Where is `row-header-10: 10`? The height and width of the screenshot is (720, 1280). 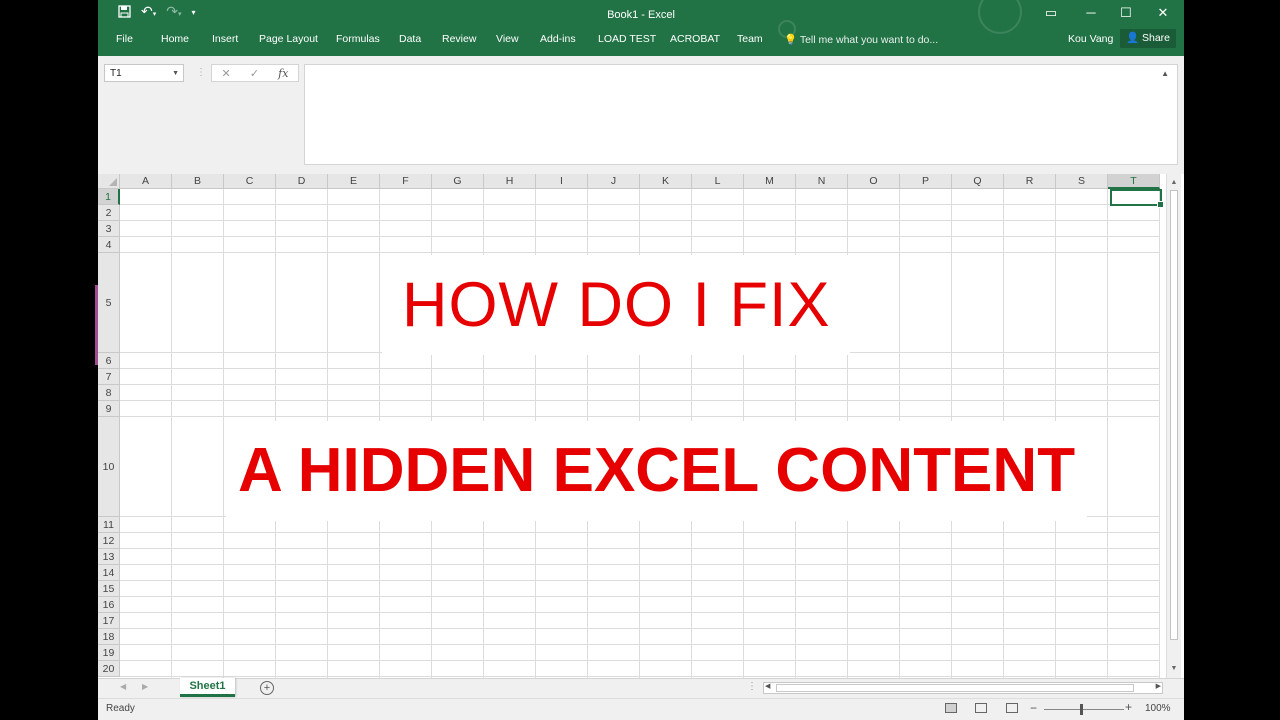 row-header-10: 10 is located at coordinates (109, 467).